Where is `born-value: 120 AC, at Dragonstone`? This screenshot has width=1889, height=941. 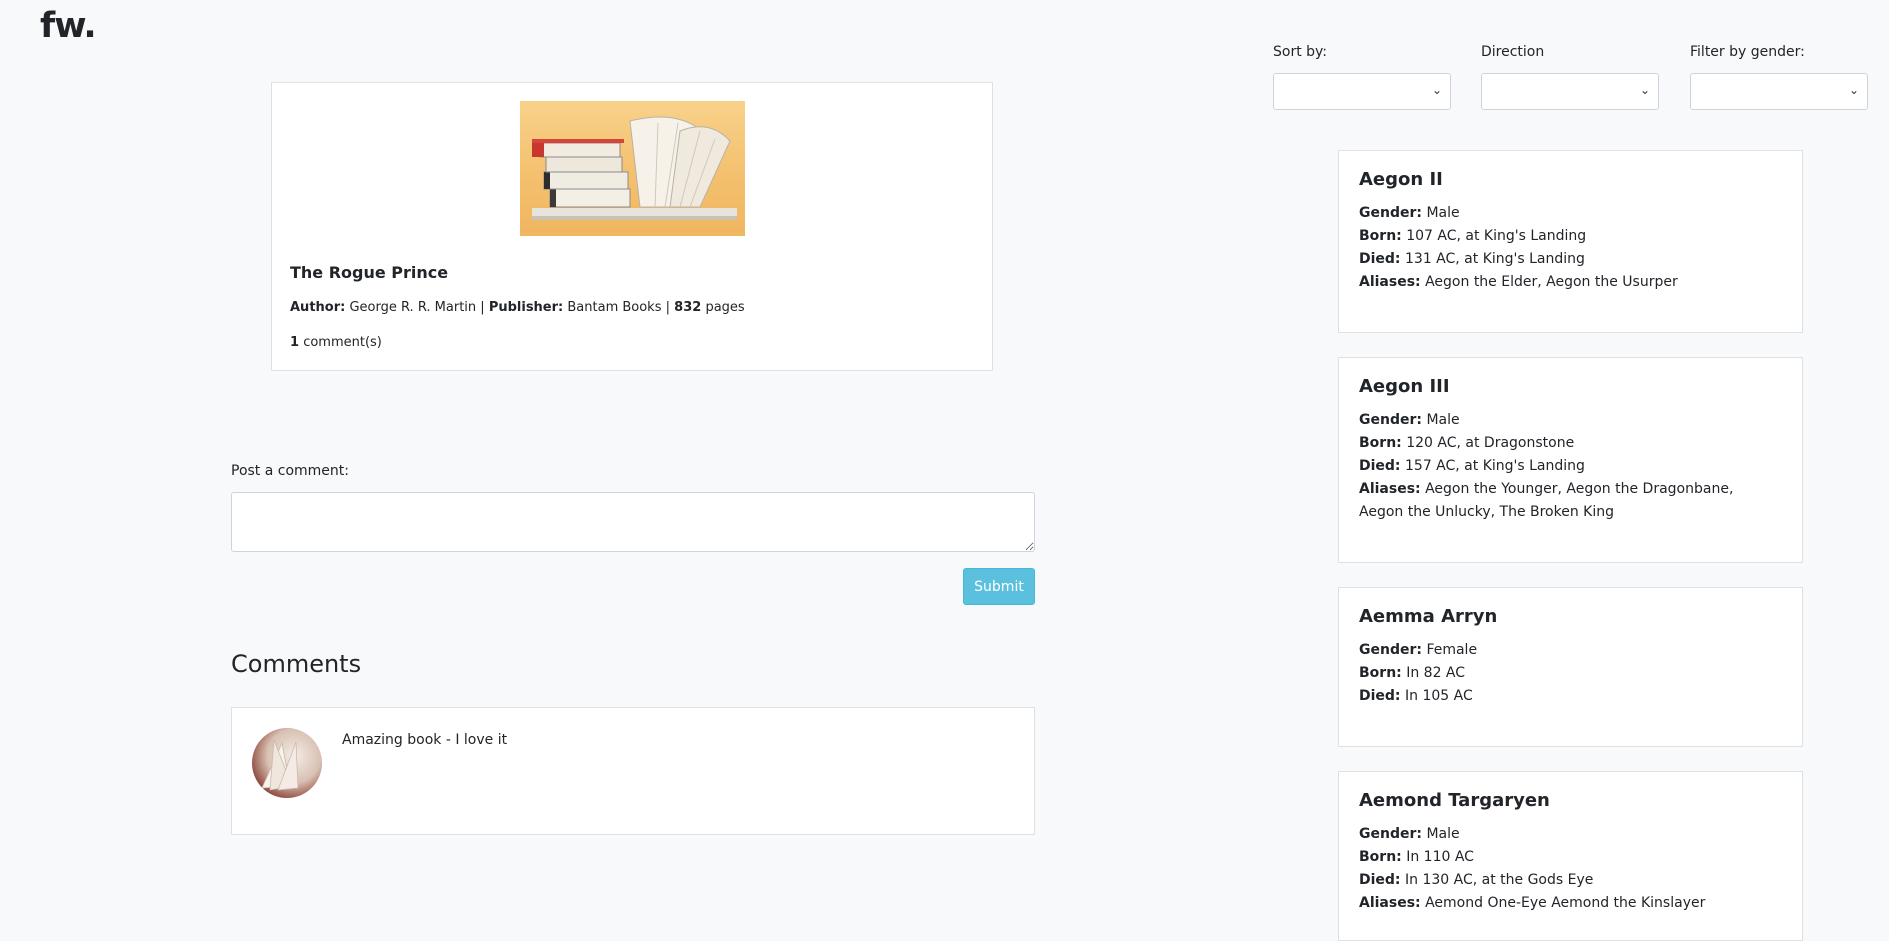 born-value: 120 AC, at Dragonstone is located at coordinates (1490, 443).